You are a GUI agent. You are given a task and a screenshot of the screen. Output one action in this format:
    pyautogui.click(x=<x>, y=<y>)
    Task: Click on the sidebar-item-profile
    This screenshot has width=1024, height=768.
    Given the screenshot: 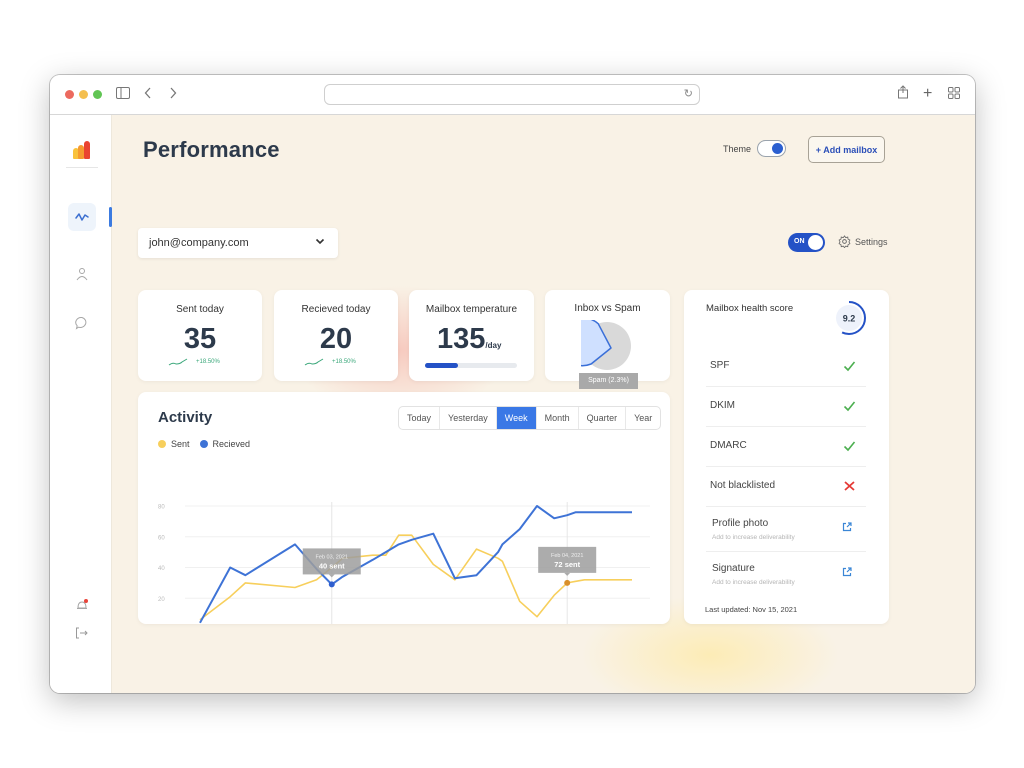 What is the action you would take?
    pyautogui.click(x=82, y=274)
    